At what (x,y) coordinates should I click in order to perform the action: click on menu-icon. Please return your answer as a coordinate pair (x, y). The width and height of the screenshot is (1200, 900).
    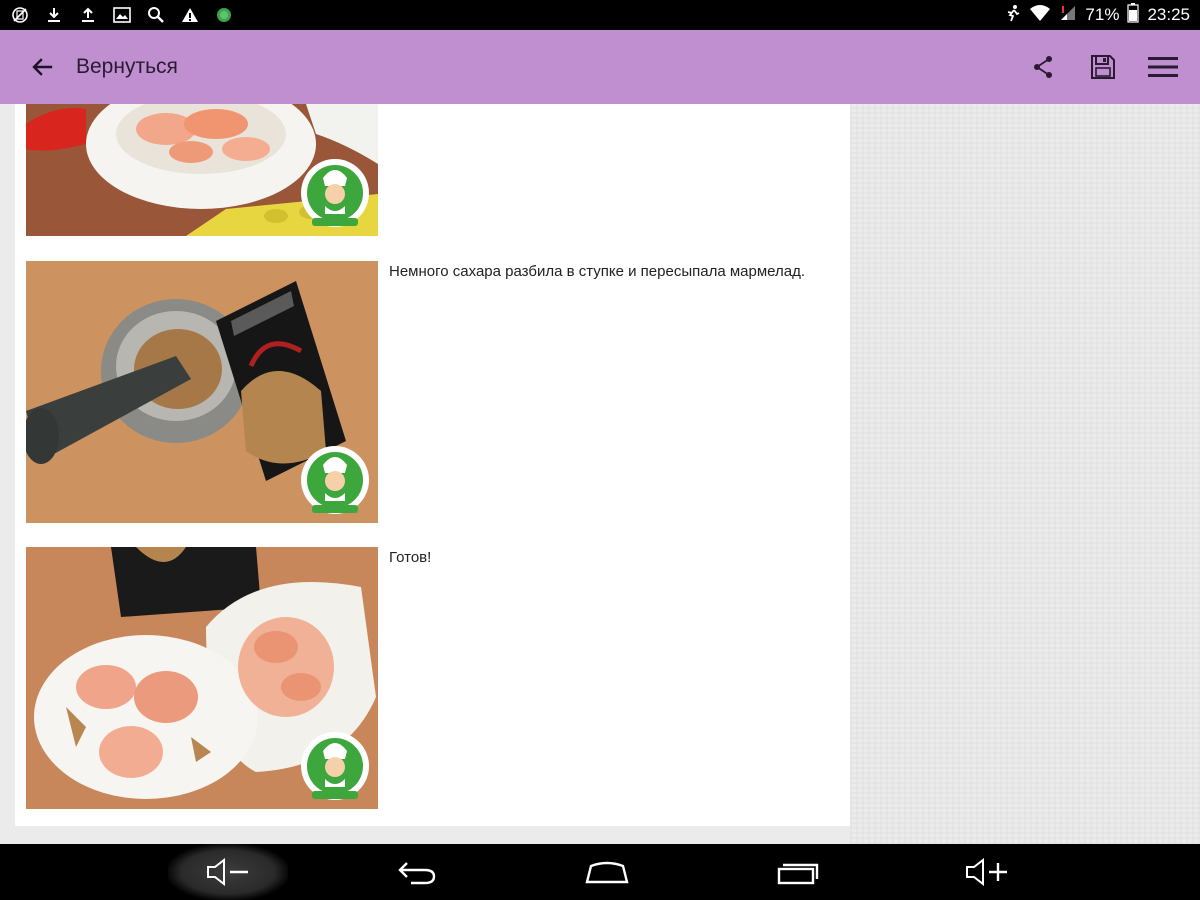
    Looking at the image, I should click on (1163, 67).